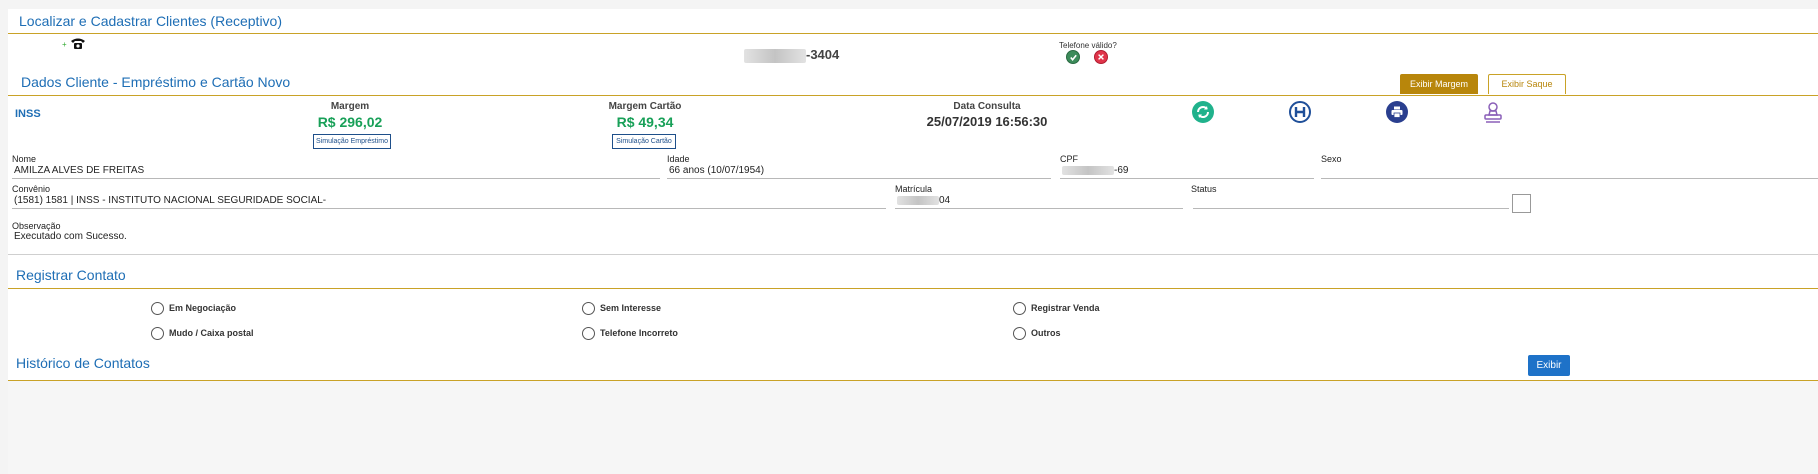  I want to click on margem-label: Margem, so click(350, 106).